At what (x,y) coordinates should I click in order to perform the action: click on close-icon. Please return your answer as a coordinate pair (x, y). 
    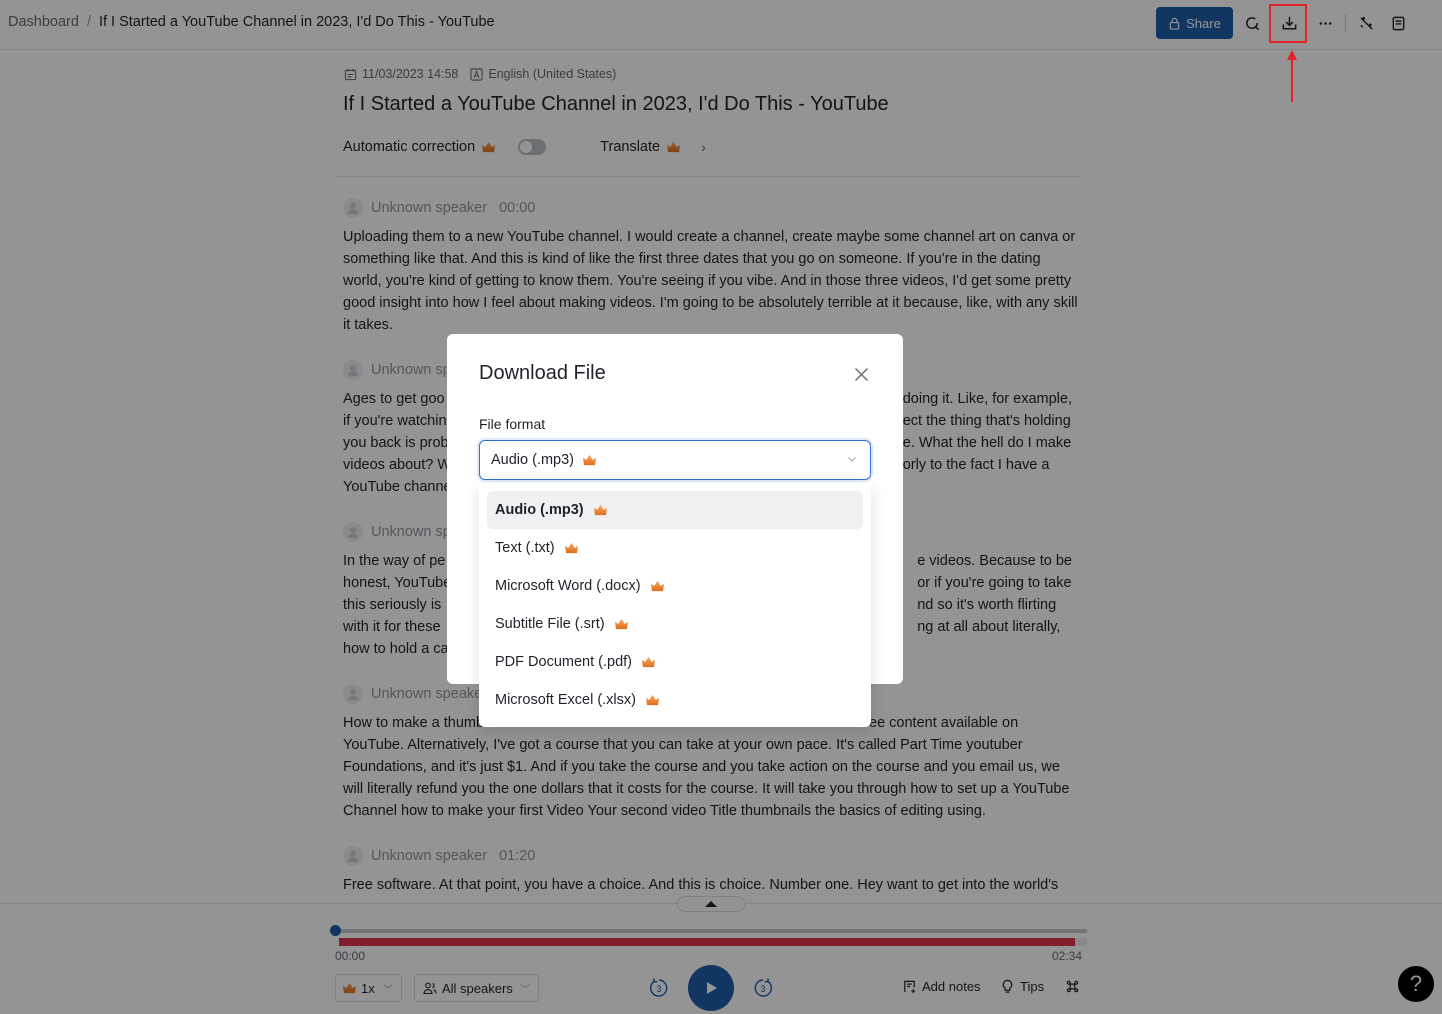
    Looking at the image, I should click on (861, 374).